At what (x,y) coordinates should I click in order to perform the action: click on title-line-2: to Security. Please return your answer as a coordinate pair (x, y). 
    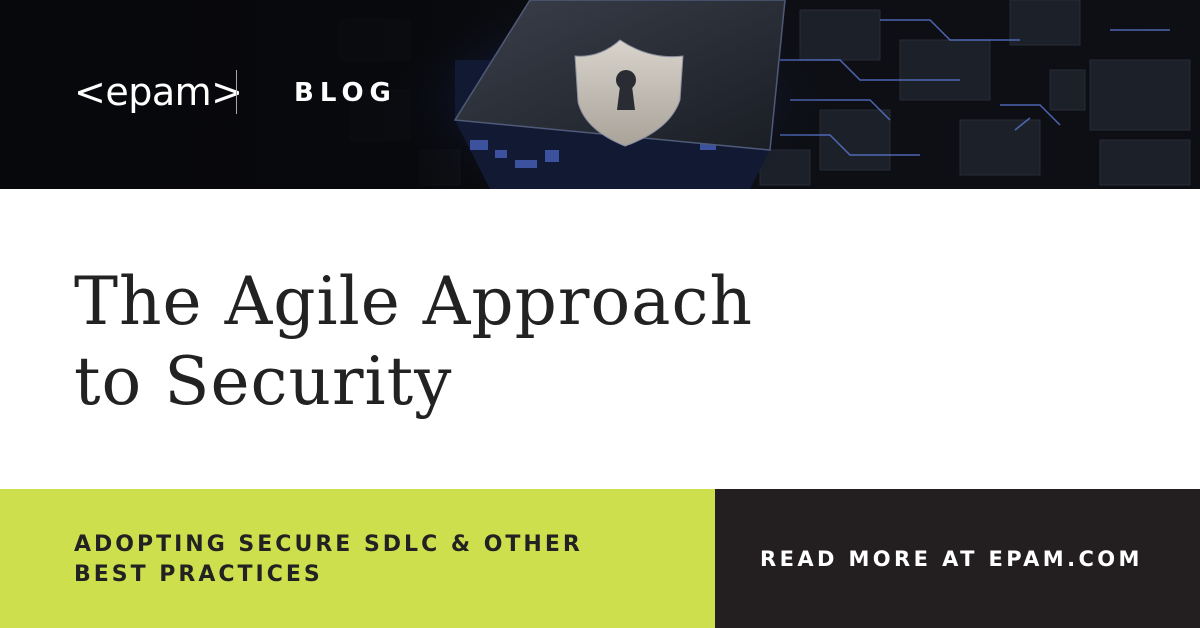
    Looking at the image, I should click on (263, 381).